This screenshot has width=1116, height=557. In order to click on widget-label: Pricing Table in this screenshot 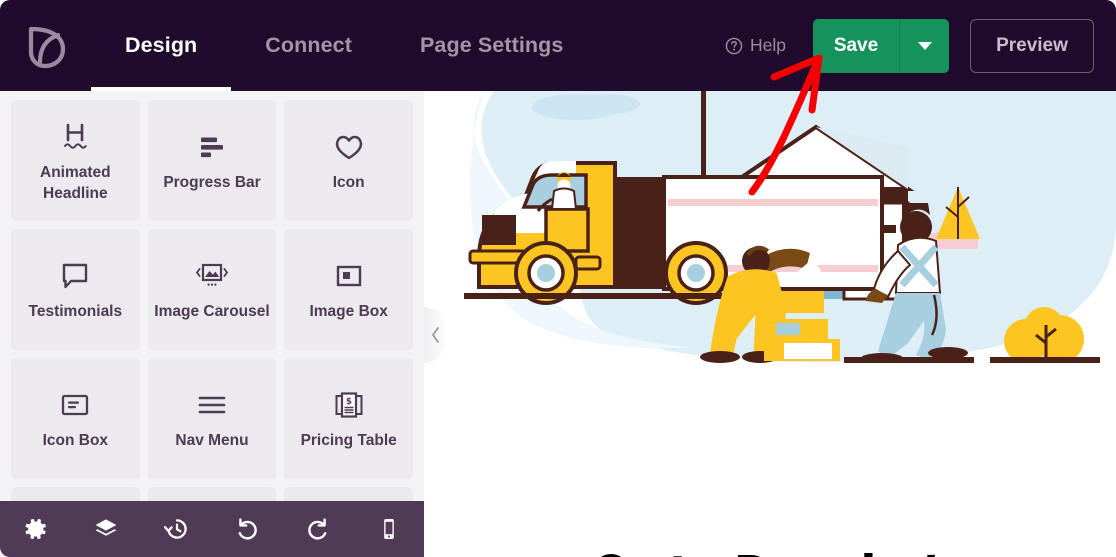, I will do `click(348, 441)`.